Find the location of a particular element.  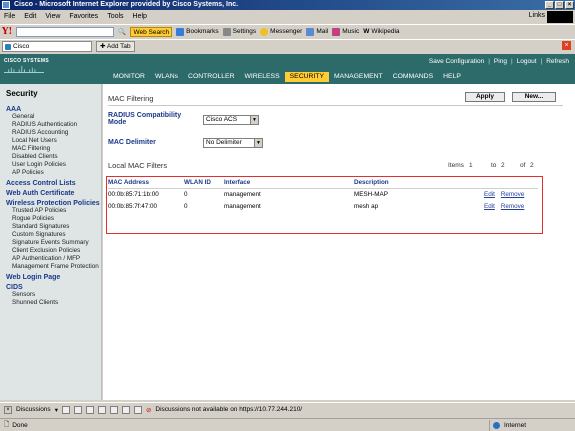

nav-wireless: WIRELESS is located at coordinates (261, 77).